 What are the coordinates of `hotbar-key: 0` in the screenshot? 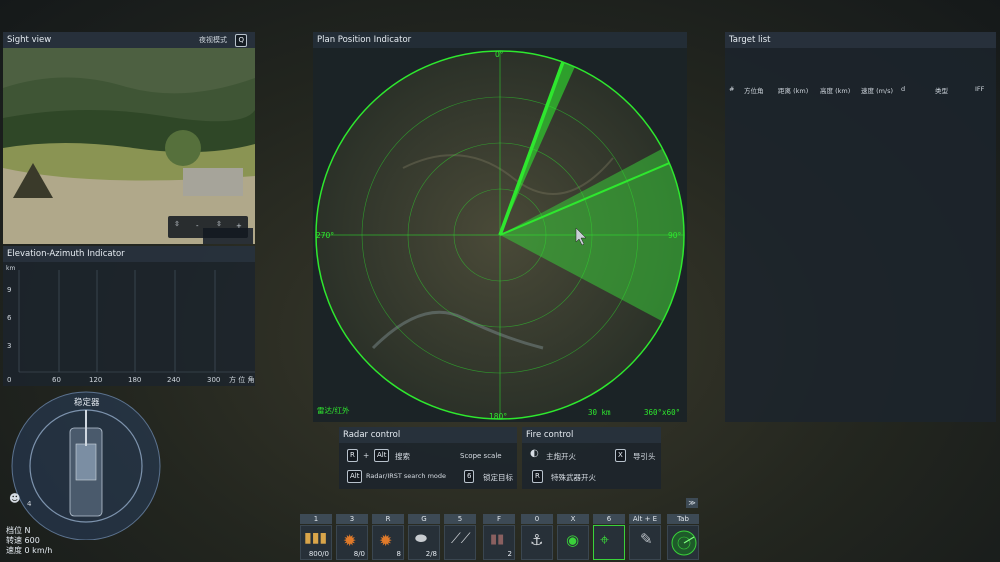 It's located at (537, 519).